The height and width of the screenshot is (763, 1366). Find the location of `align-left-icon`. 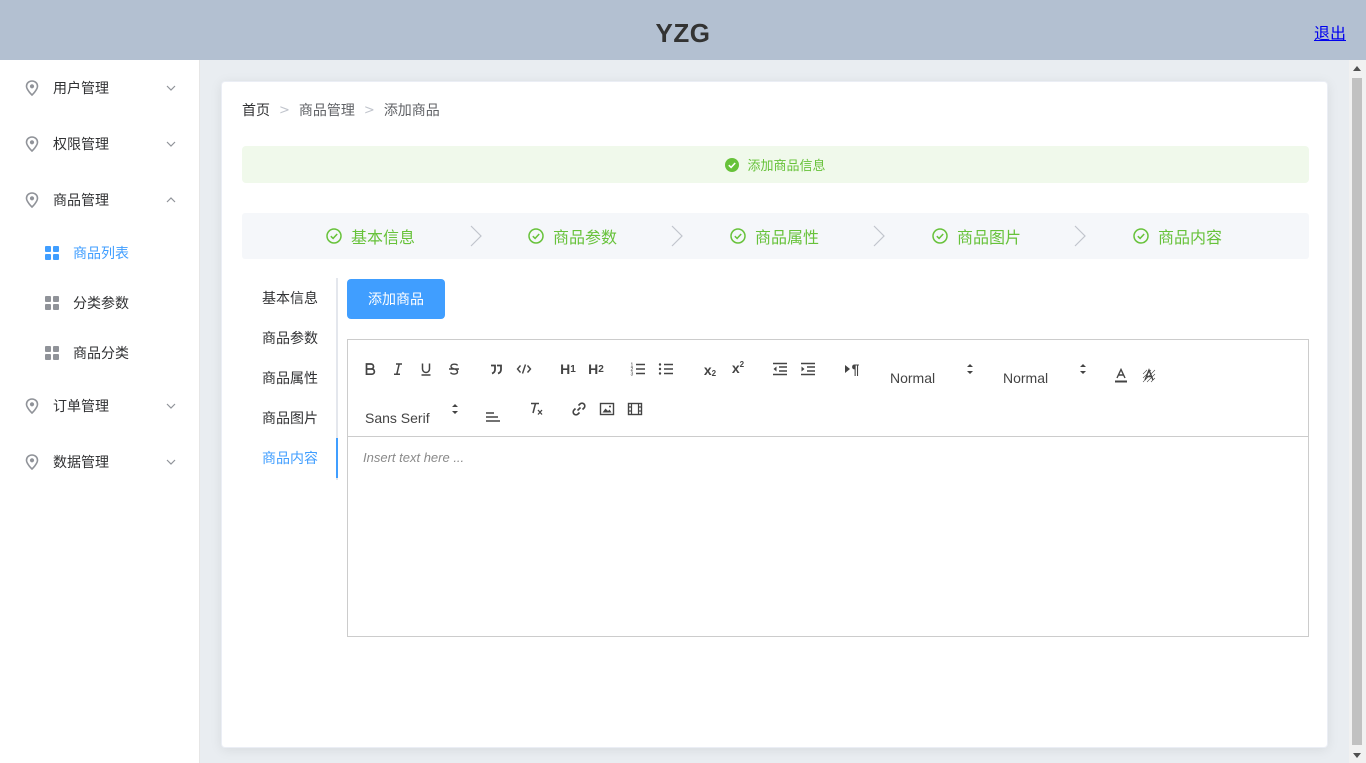

align-left-icon is located at coordinates (493, 416).